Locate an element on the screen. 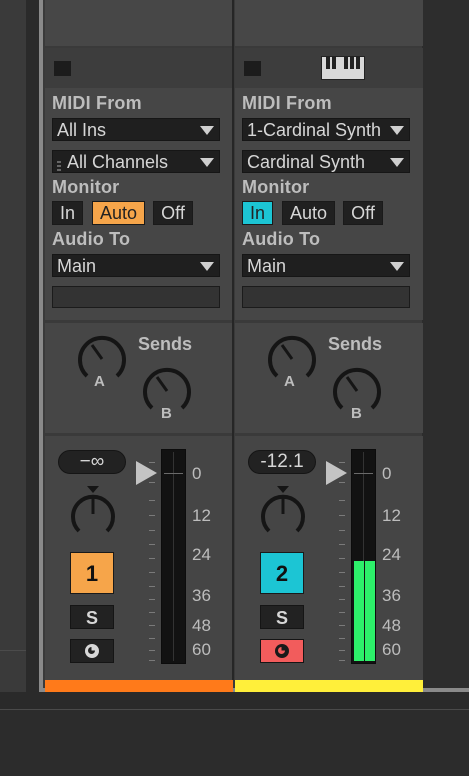  right-gutter is located at coordinates (445, 346).